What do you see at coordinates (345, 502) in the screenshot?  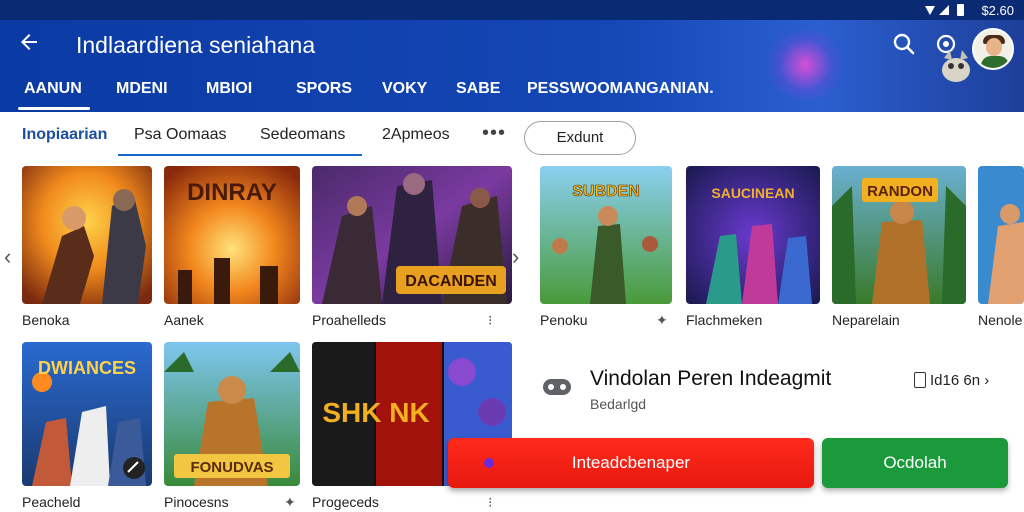 I see `game-title: Progeceds` at bounding box center [345, 502].